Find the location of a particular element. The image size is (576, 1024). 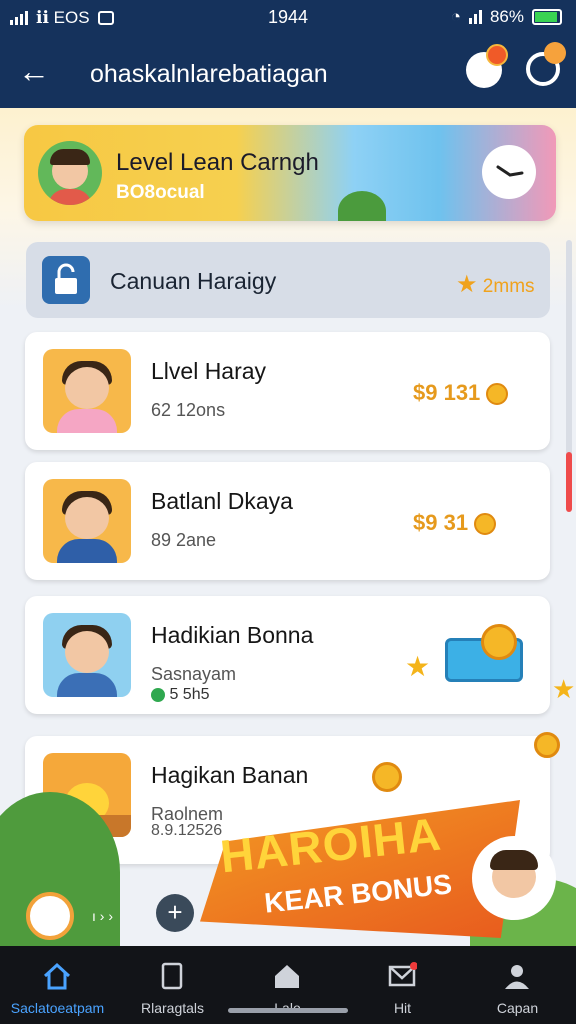

alert-bell-button is located at coordinates (487, 66).